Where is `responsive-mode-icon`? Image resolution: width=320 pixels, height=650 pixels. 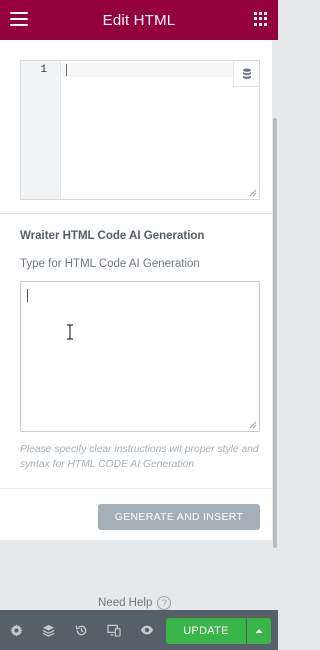
responsive-mode-icon is located at coordinates (114, 630).